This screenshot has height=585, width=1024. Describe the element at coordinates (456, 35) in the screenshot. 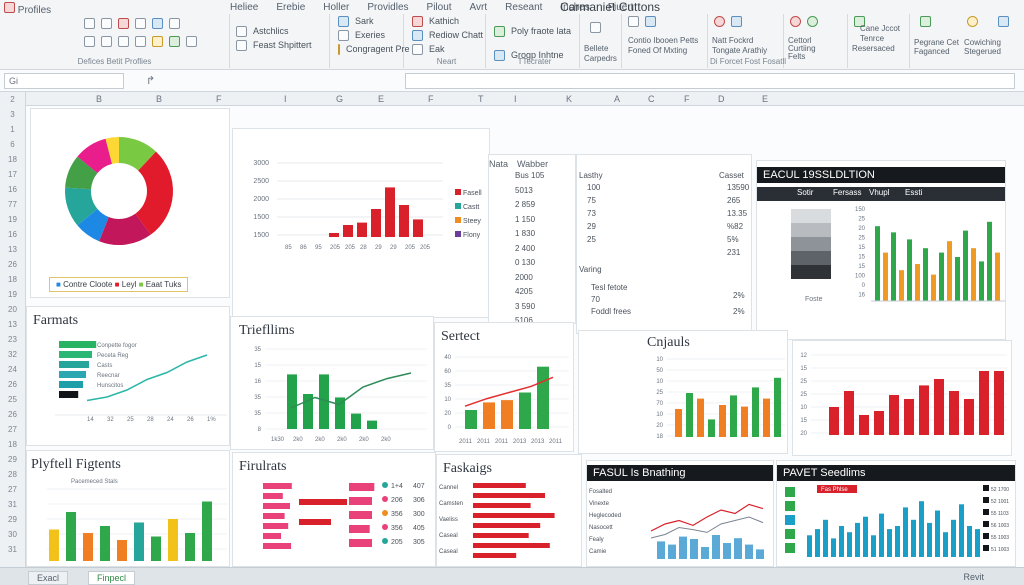

I see `insert-item: Rediow Chatt` at that location.